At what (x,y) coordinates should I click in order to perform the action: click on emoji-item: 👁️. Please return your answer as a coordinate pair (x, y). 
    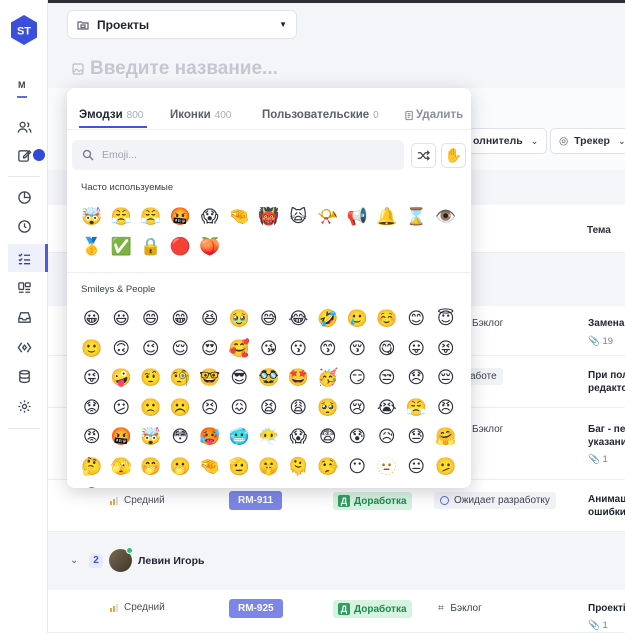
    Looking at the image, I should click on (446, 218).